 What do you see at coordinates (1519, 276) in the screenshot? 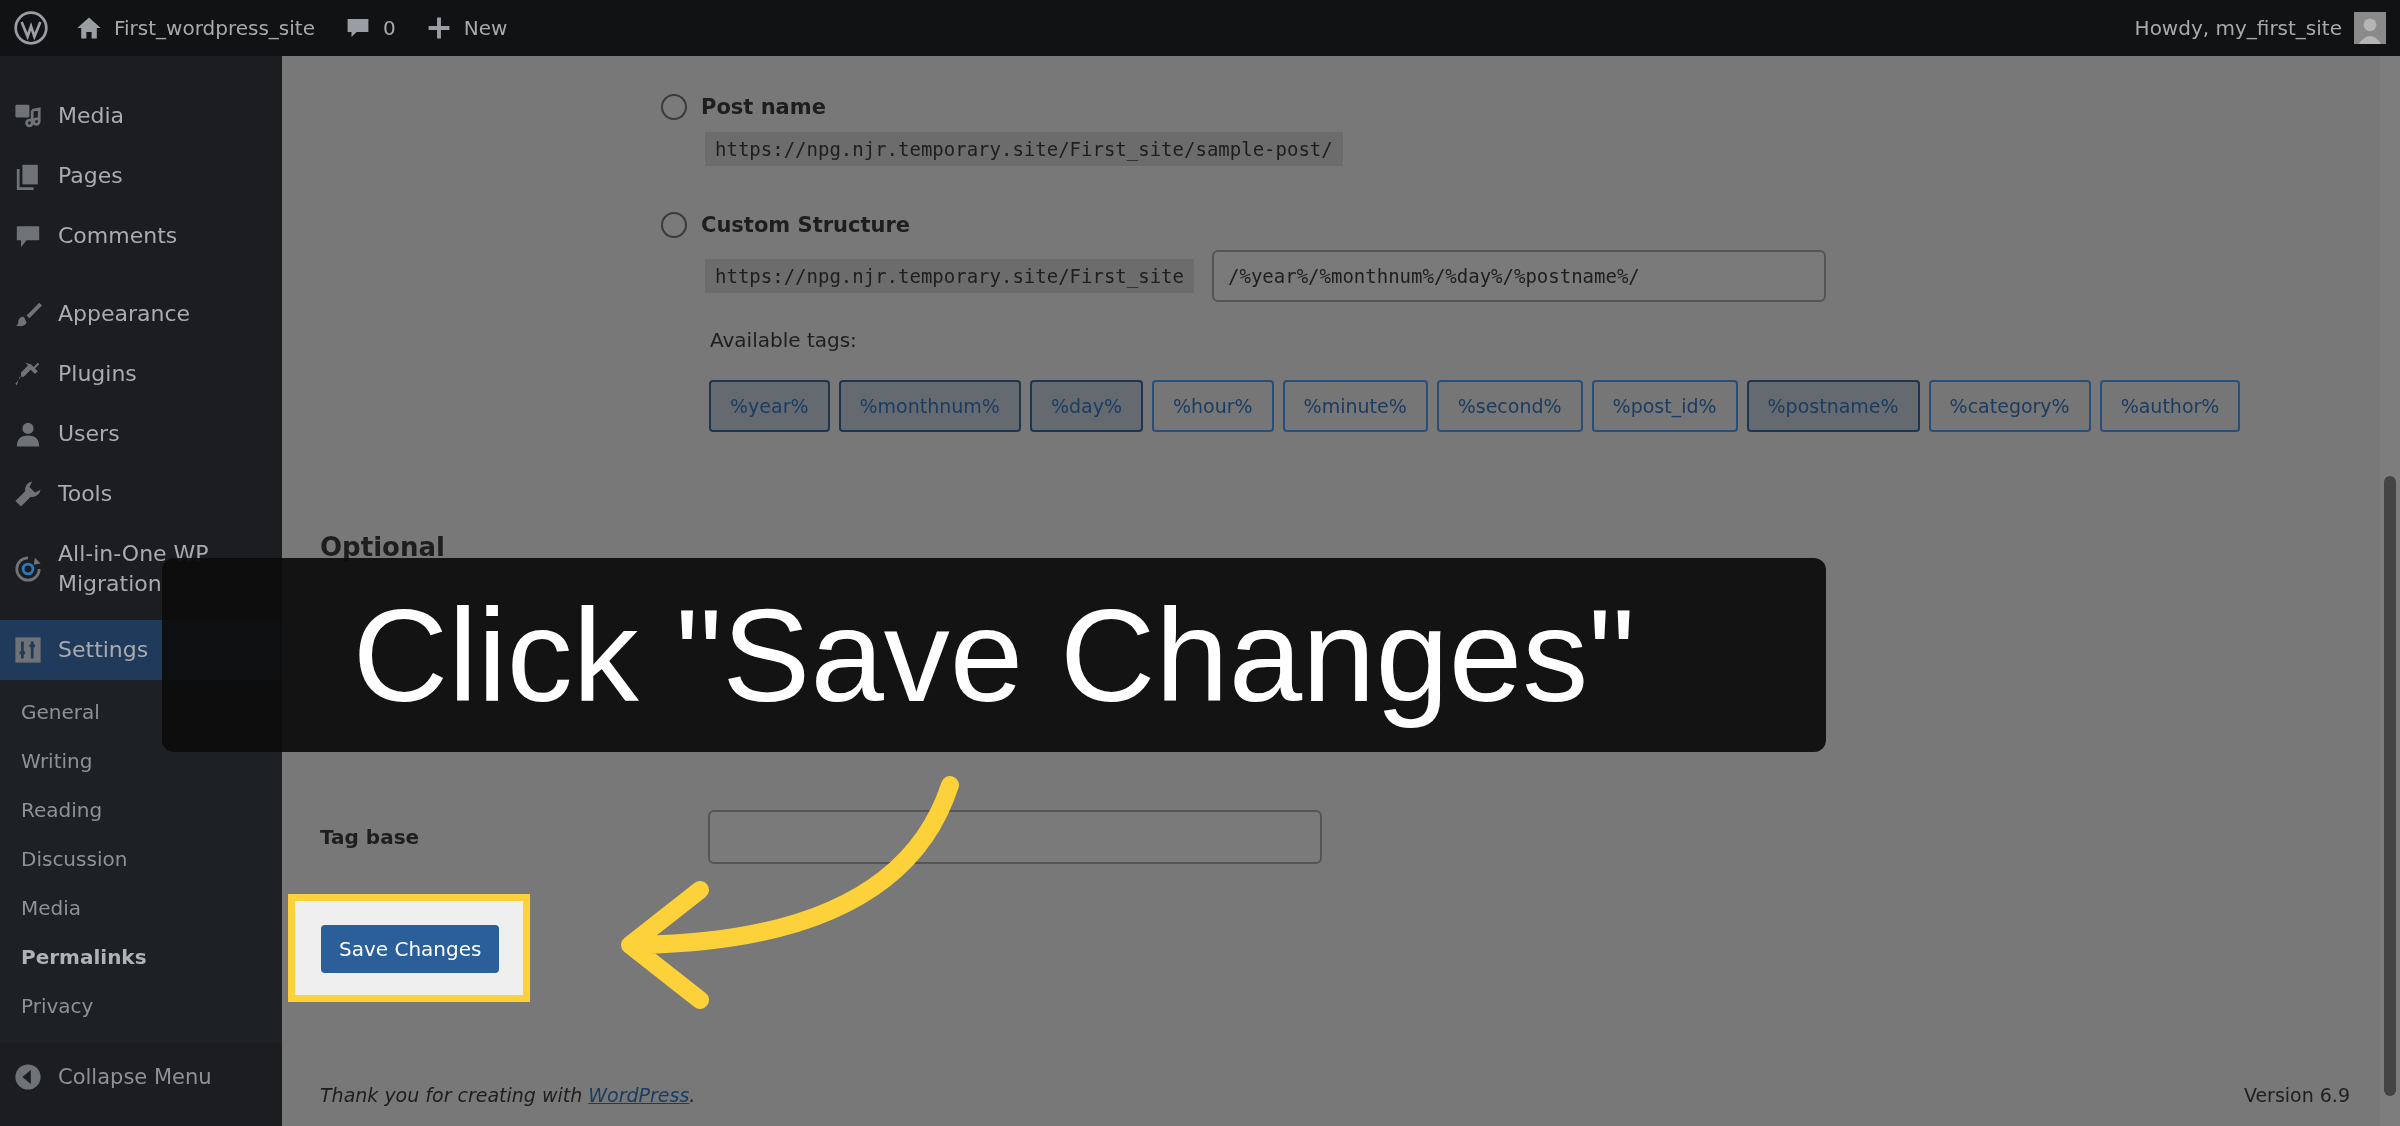
I see `structure-input: /%year%/%monthnum%/%day%/%postname%/` at bounding box center [1519, 276].